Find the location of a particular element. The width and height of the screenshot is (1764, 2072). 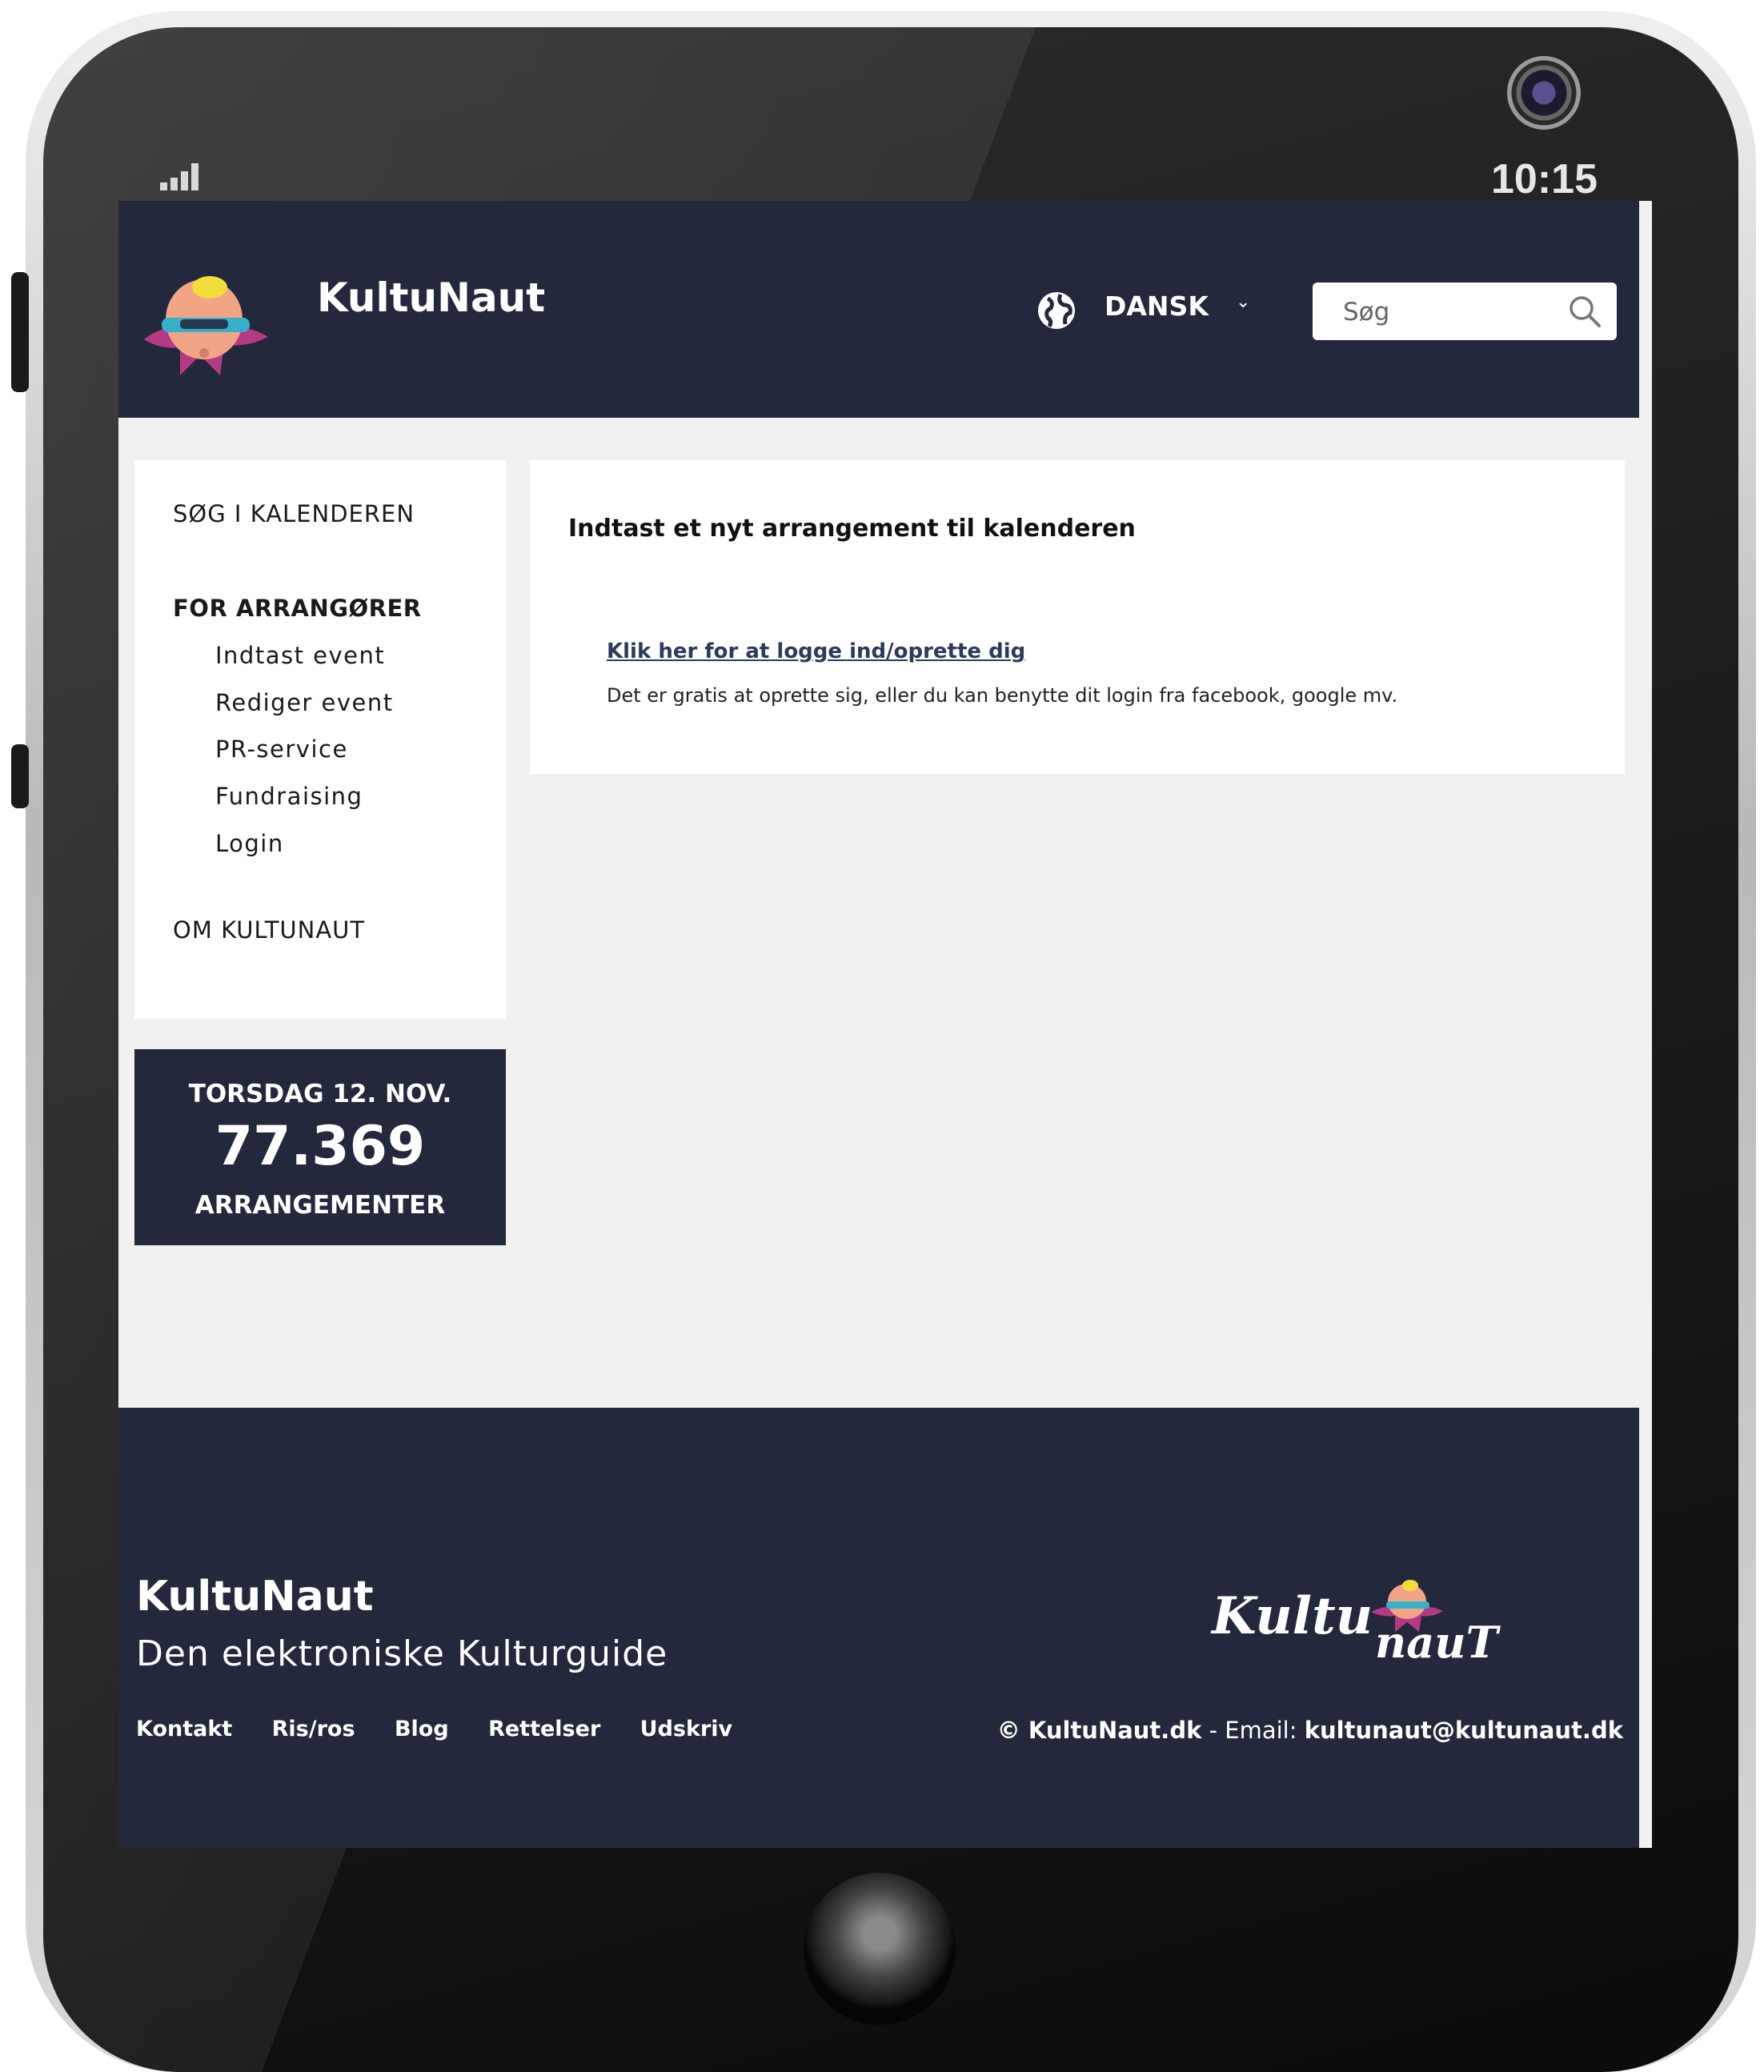

site-logo is located at coordinates (204, 323).